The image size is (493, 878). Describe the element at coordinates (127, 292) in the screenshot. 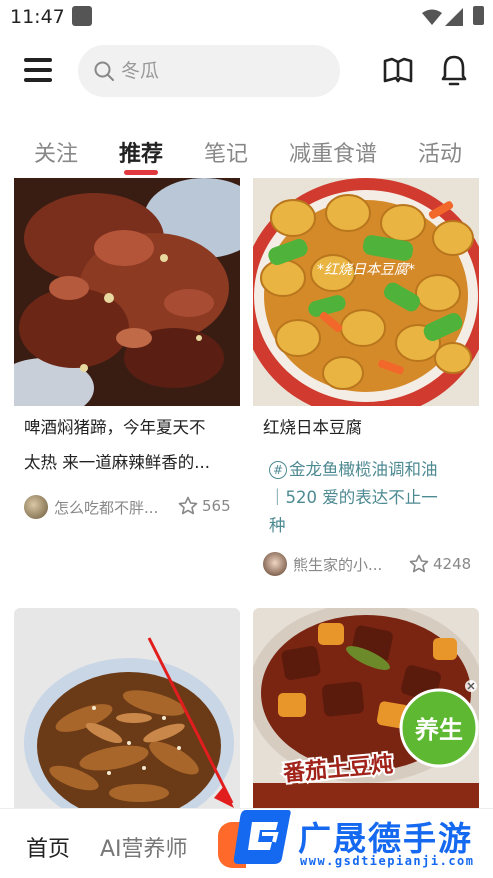

I see `recipe-image-pork-trotters` at that location.